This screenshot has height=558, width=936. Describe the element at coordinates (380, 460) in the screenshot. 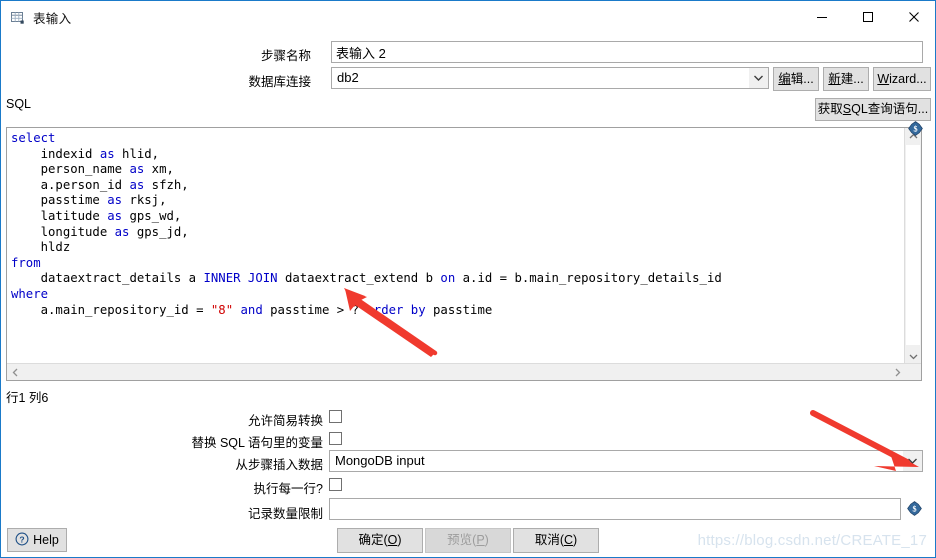

I see `insert-data-from-step-value: MongoDB input` at that location.